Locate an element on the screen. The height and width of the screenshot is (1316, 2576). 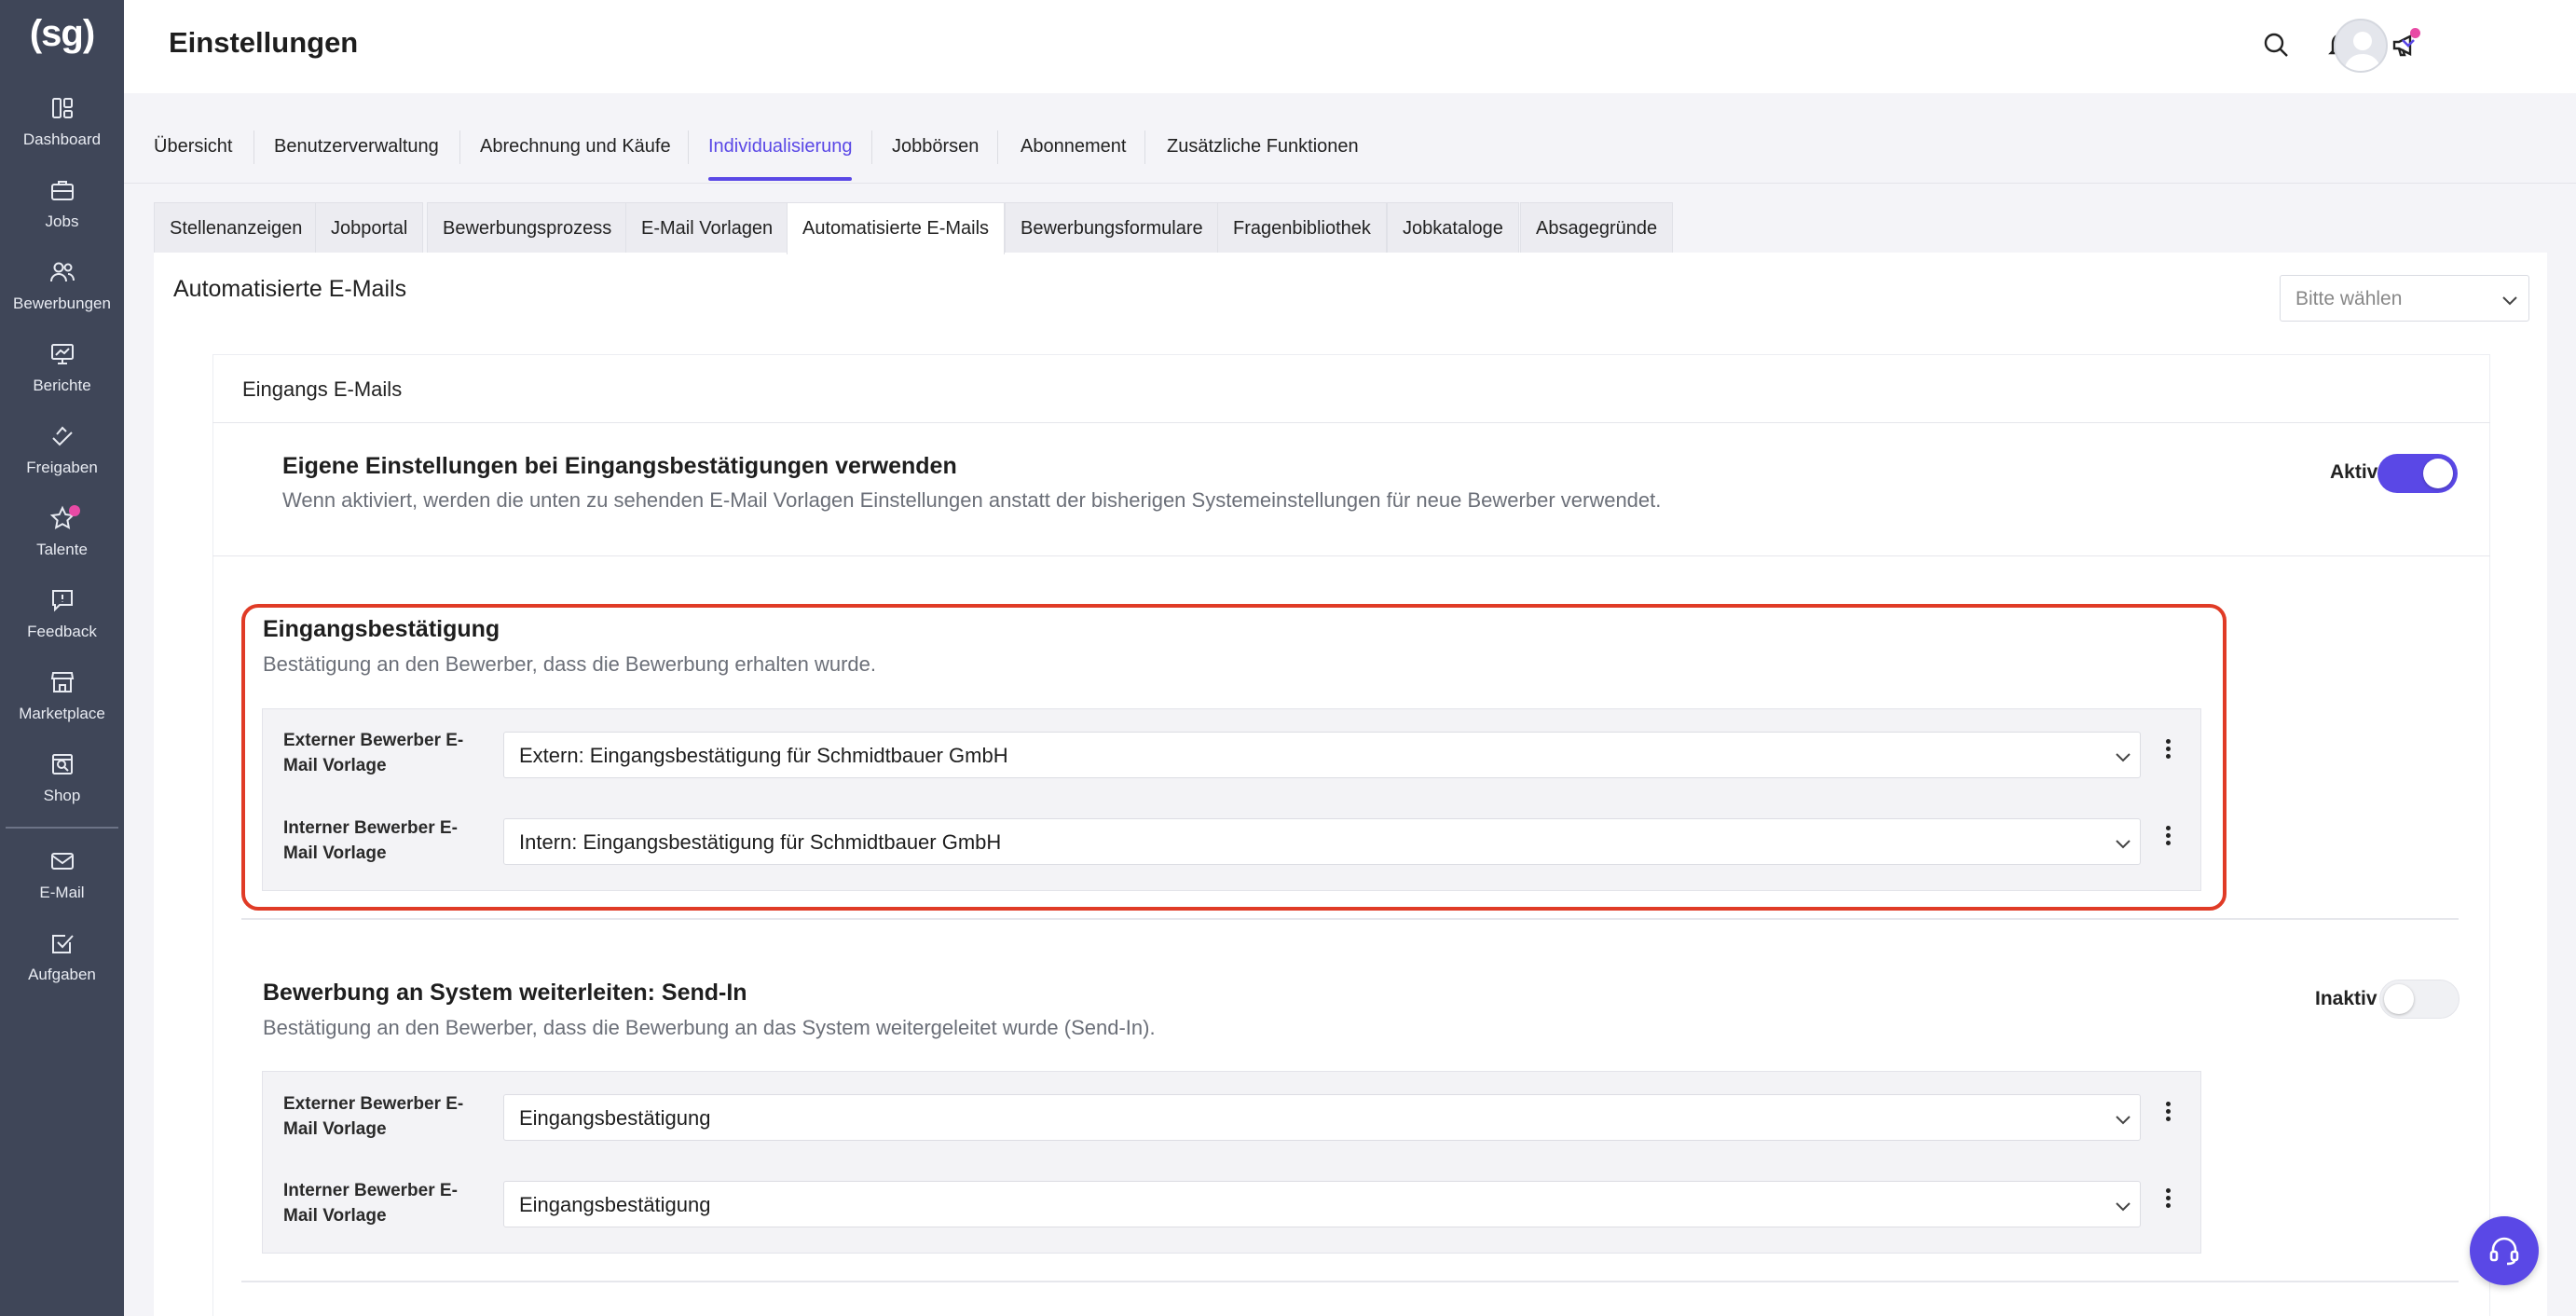
filter-select-placeholder: Bitte wählen is located at coordinates (2349, 298).